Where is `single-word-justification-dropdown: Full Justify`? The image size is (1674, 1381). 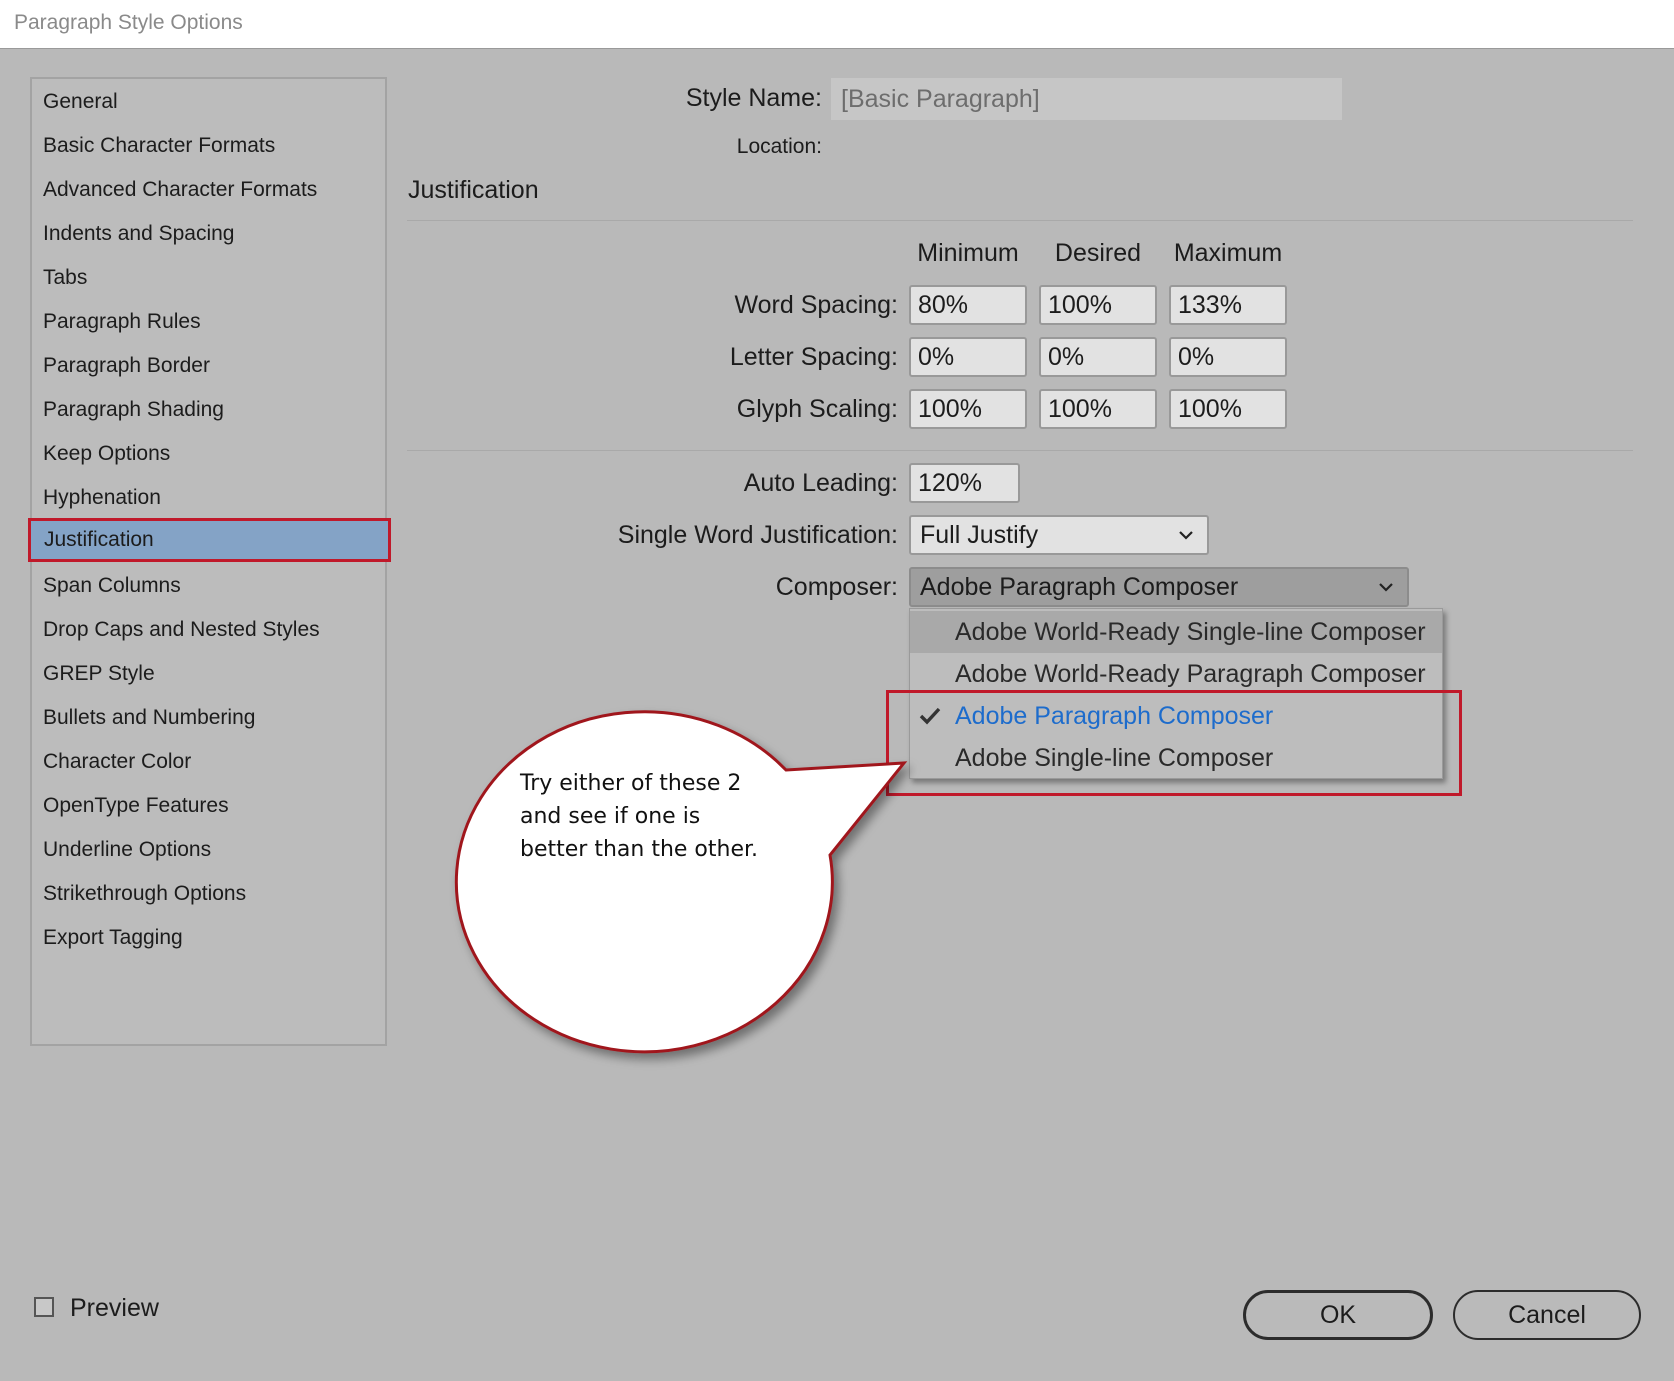 single-word-justification-dropdown: Full Justify is located at coordinates (1059, 535).